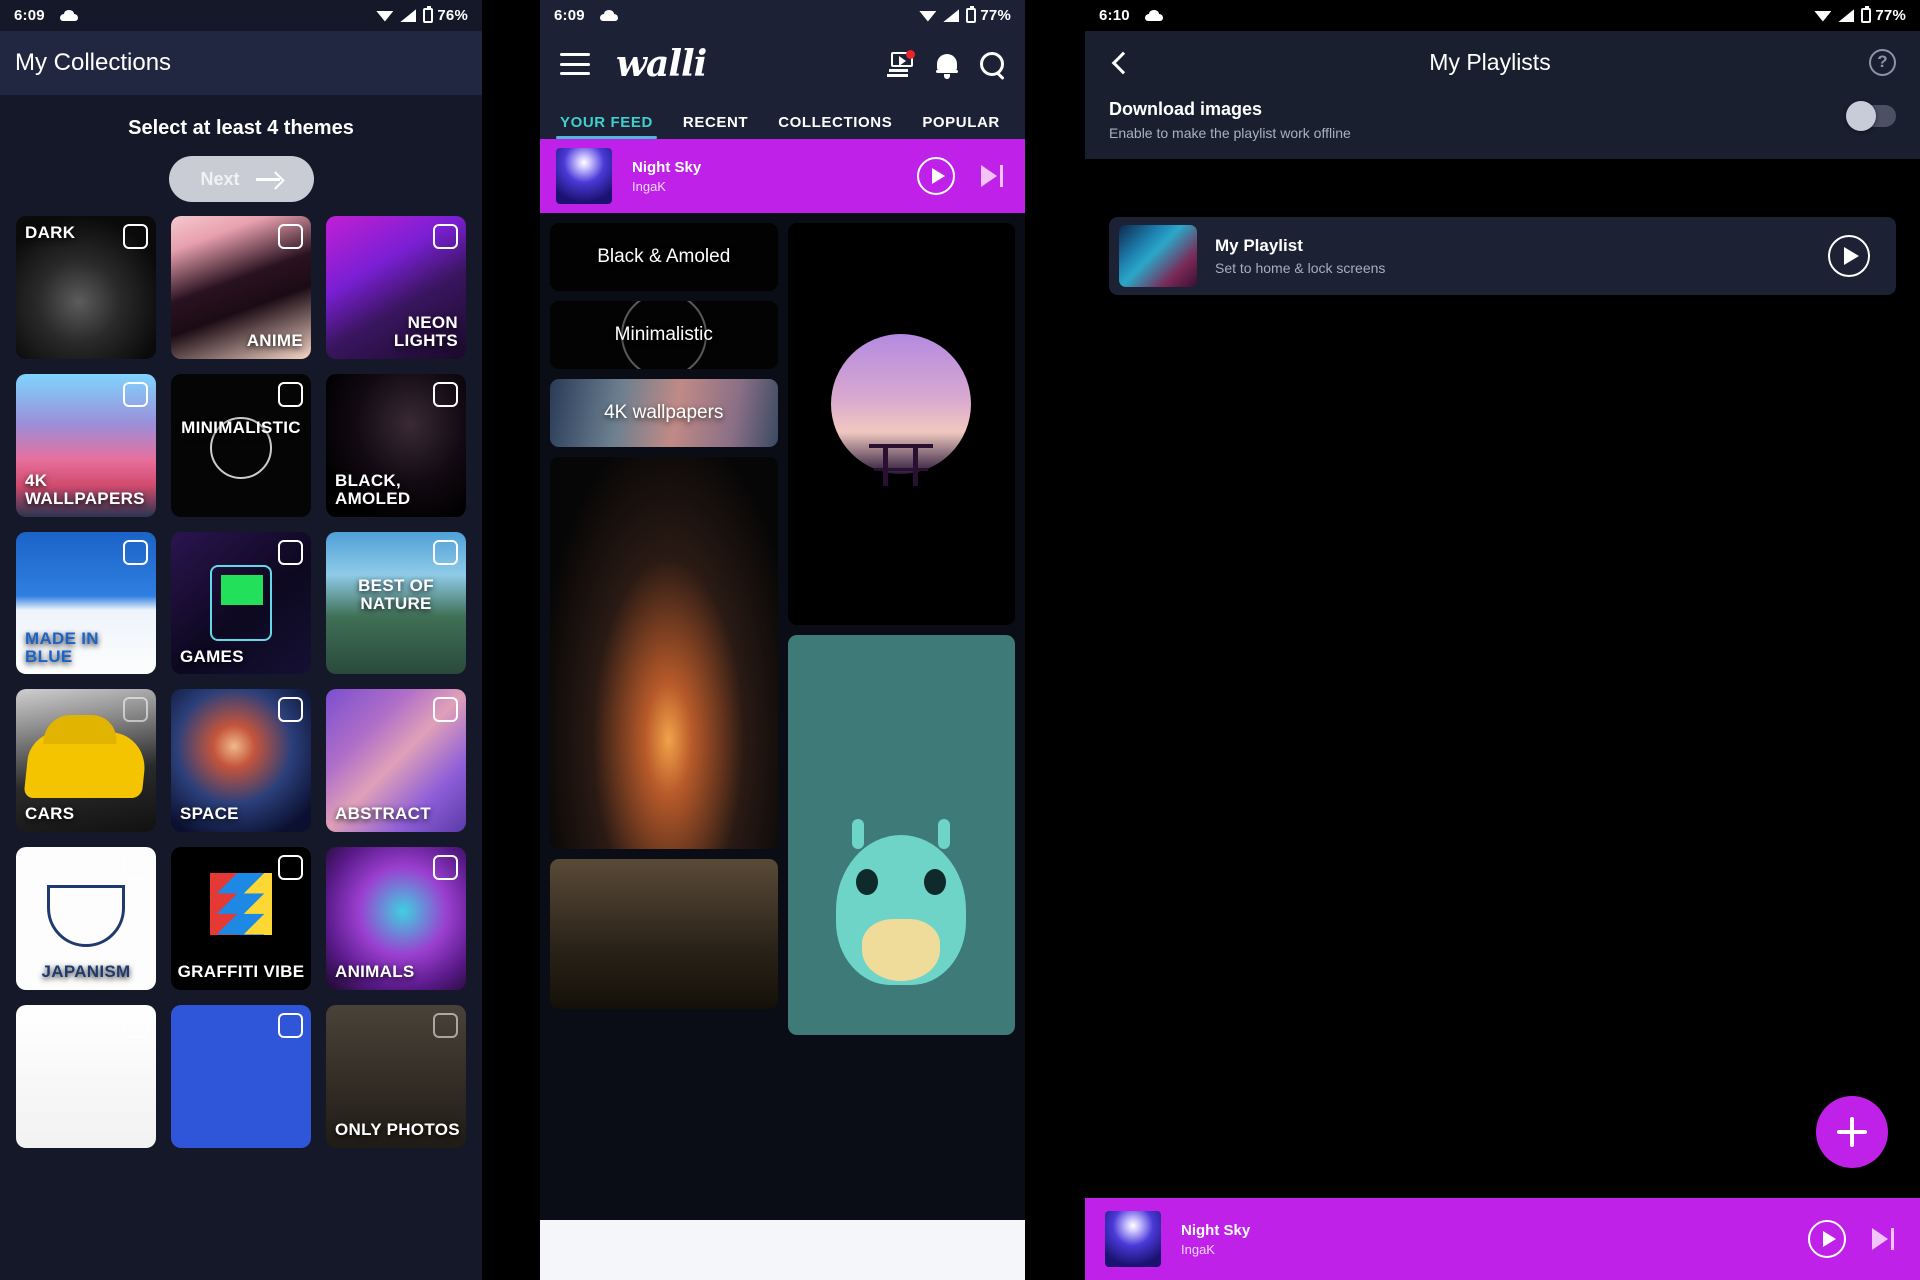 This screenshot has height=1280, width=1920. What do you see at coordinates (664, 257) in the screenshot?
I see `chip-black-amoled: Black & Amoled` at bounding box center [664, 257].